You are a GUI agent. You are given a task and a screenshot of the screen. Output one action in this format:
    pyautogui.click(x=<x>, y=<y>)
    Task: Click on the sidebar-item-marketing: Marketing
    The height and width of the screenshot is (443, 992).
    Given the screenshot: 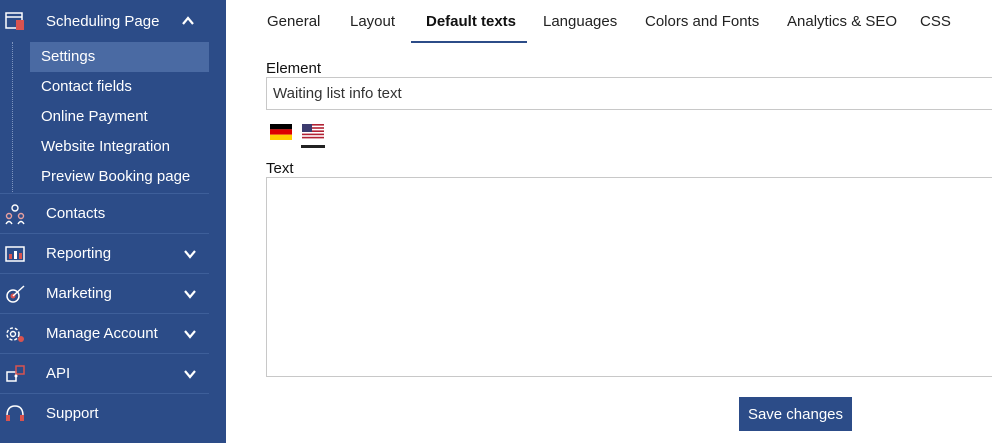 What is the action you would take?
    pyautogui.click(x=104, y=293)
    